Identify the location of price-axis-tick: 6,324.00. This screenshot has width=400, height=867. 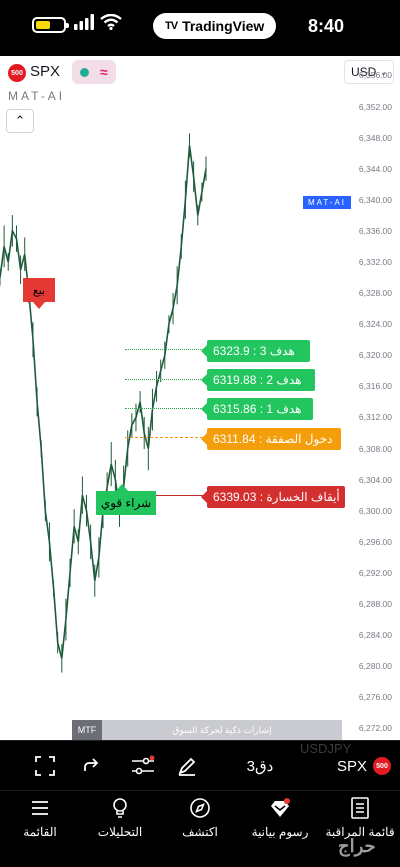
(375, 324).